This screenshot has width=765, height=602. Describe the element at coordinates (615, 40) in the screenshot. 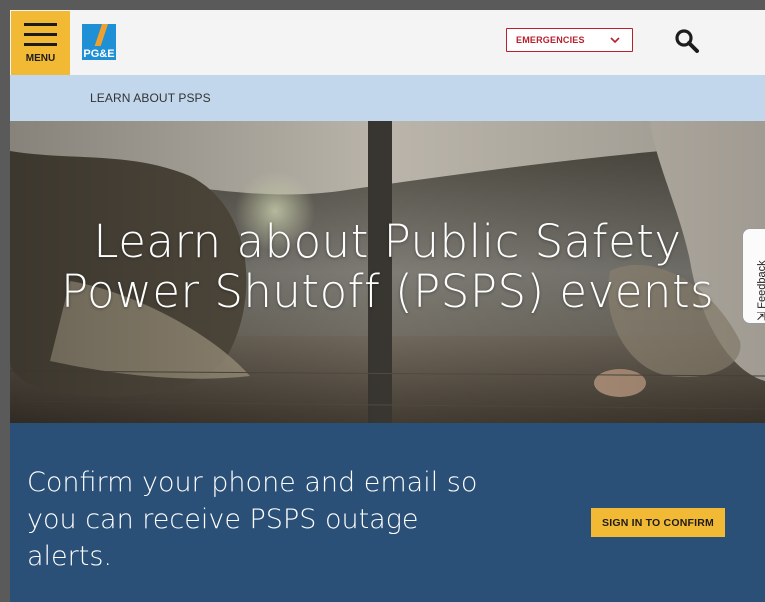

I see `chevron-down-icon` at that location.